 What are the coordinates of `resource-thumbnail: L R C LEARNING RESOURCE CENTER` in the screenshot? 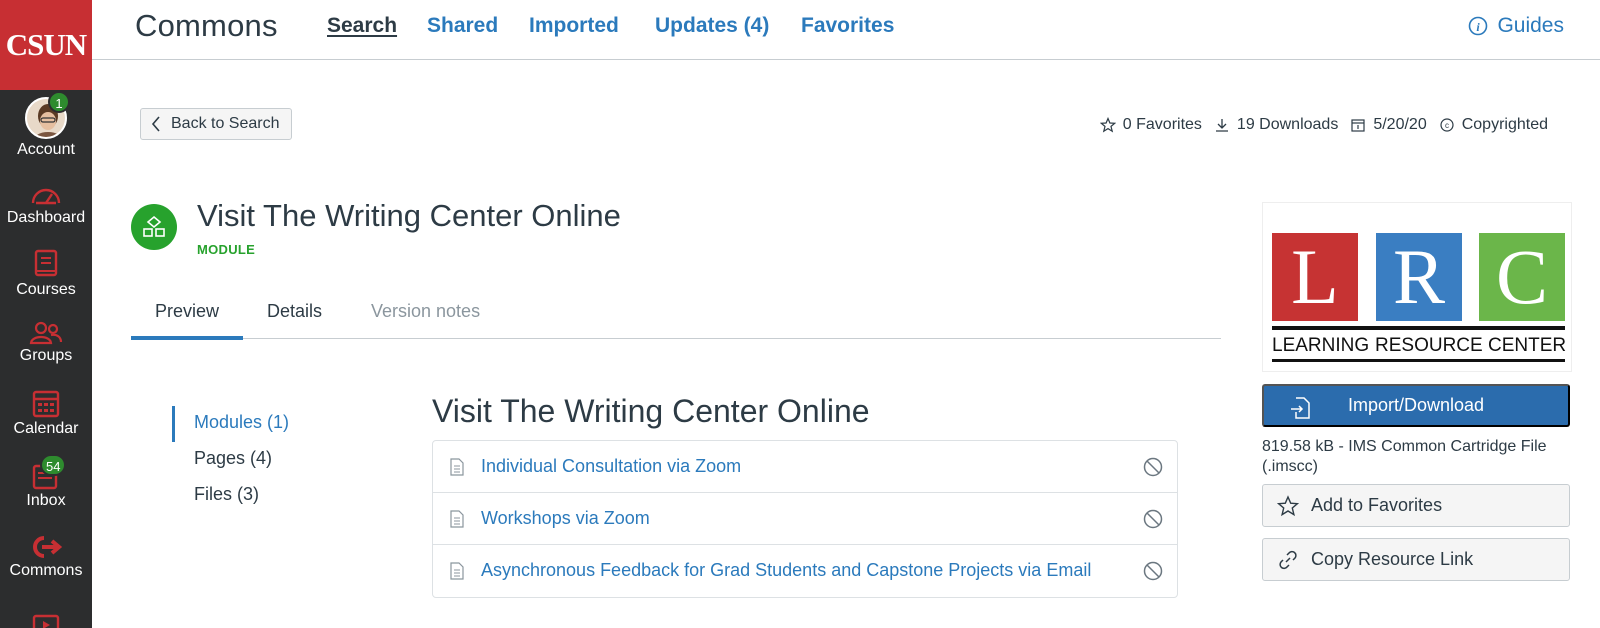 It's located at (1417, 287).